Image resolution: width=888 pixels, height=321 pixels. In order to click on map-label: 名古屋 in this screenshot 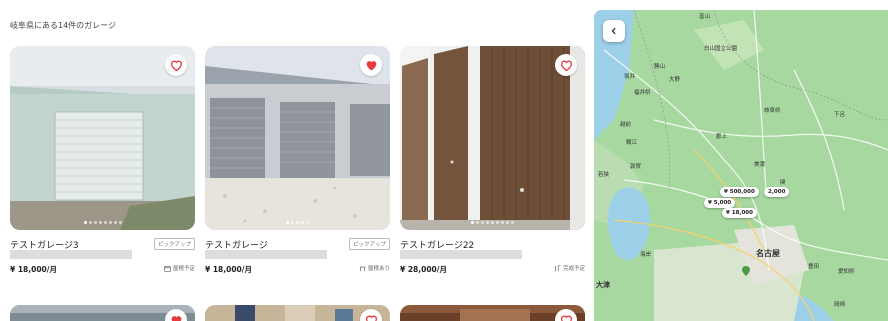, I will do `click(768, 253)`.